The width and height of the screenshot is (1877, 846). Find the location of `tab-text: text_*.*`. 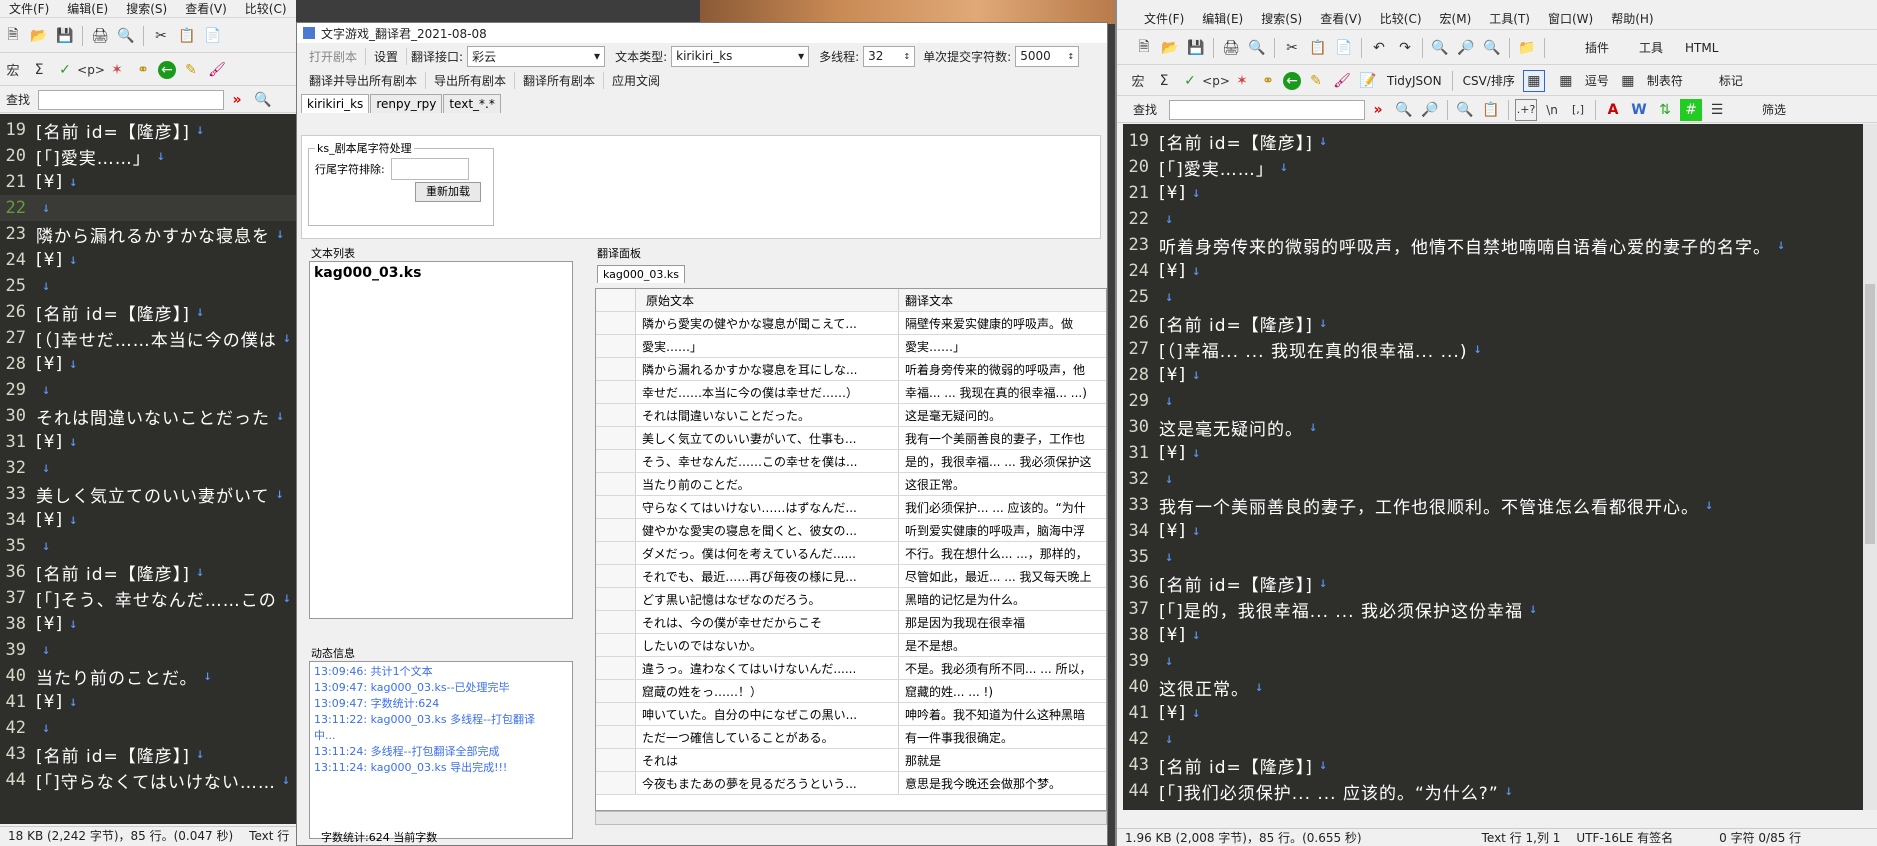

tab-text: text_*.* is located at coordinates (472, 103).